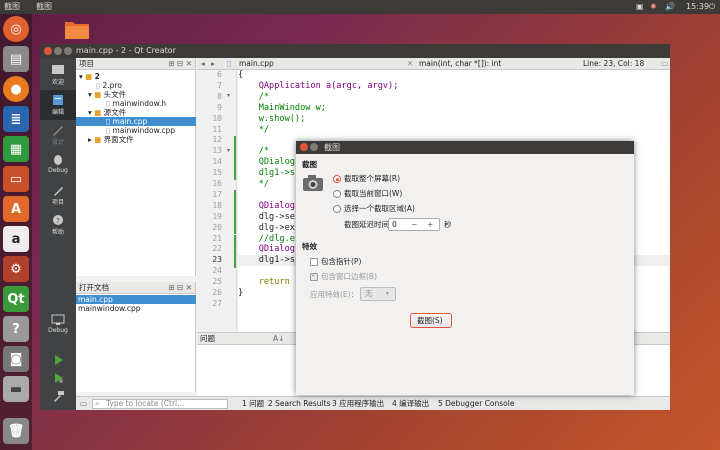  Describe the element at coordinates (337, 194) in the screenshot. I see `radio-current-window` at that location.